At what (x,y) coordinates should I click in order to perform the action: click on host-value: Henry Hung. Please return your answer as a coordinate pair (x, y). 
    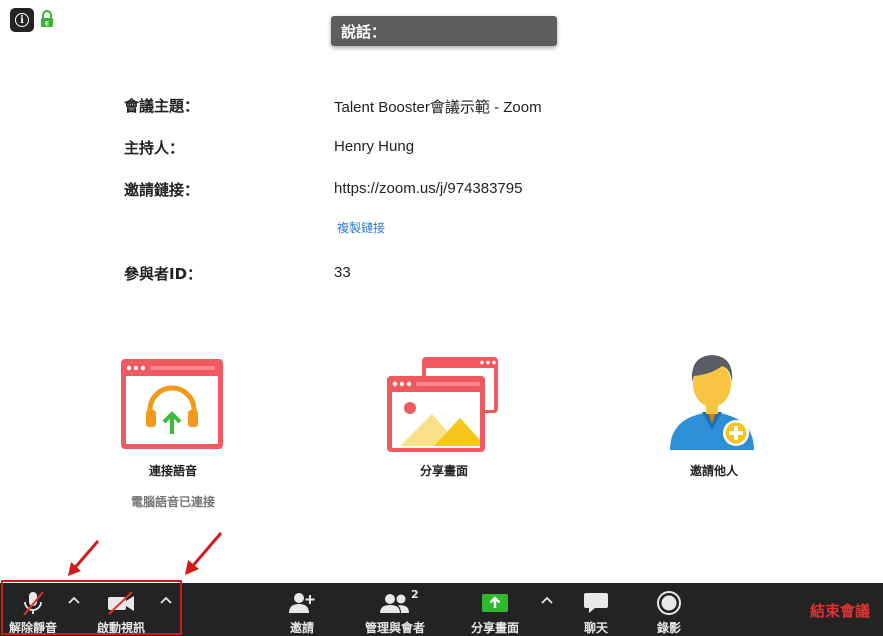
    Looking at the image, I should click on (374, 146).